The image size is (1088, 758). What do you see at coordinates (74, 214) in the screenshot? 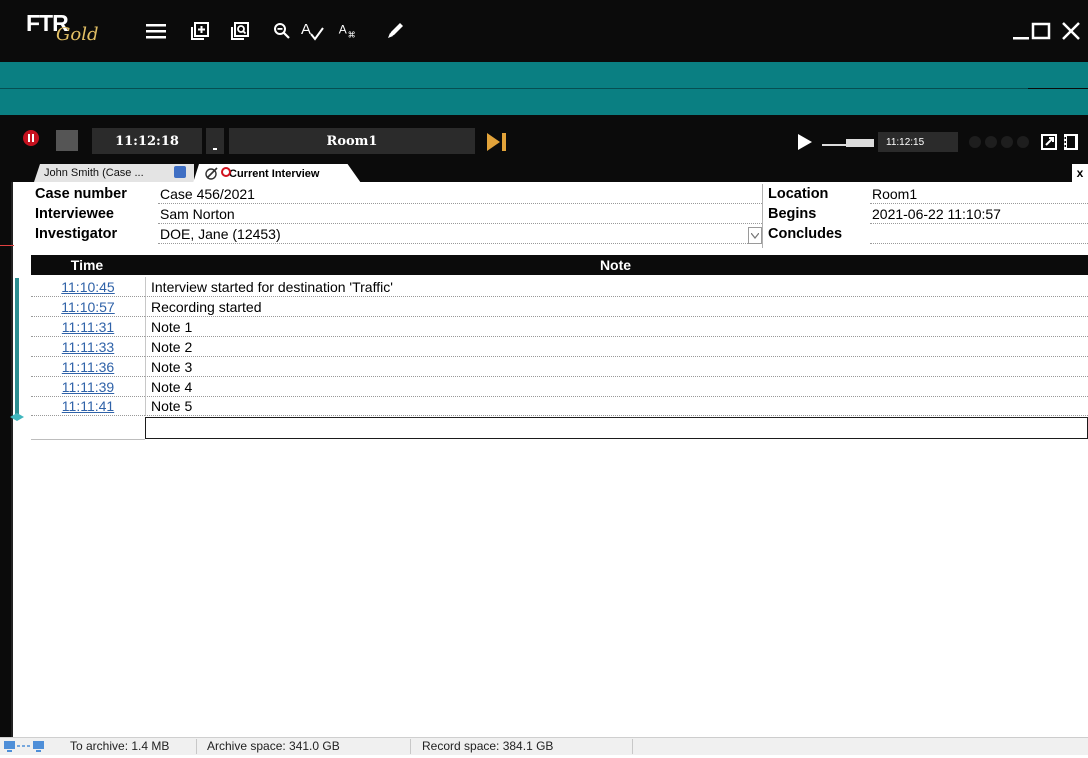
I see `interviewee-label: Interviewee` at bounding box center [74, 214].